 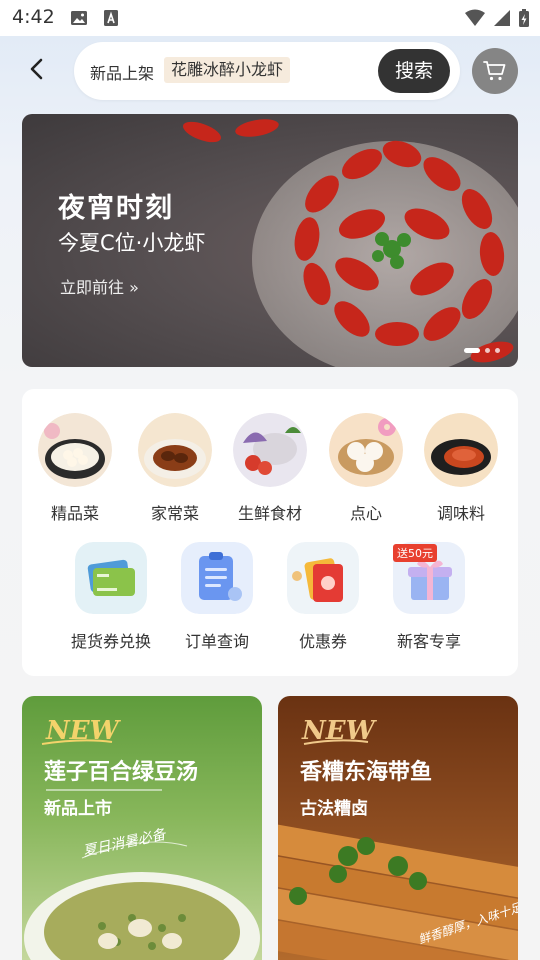 What do you see at coordinates (365, 513) in the screenshot?
I see `category-label: 点心` at bounding box center [365, 513].